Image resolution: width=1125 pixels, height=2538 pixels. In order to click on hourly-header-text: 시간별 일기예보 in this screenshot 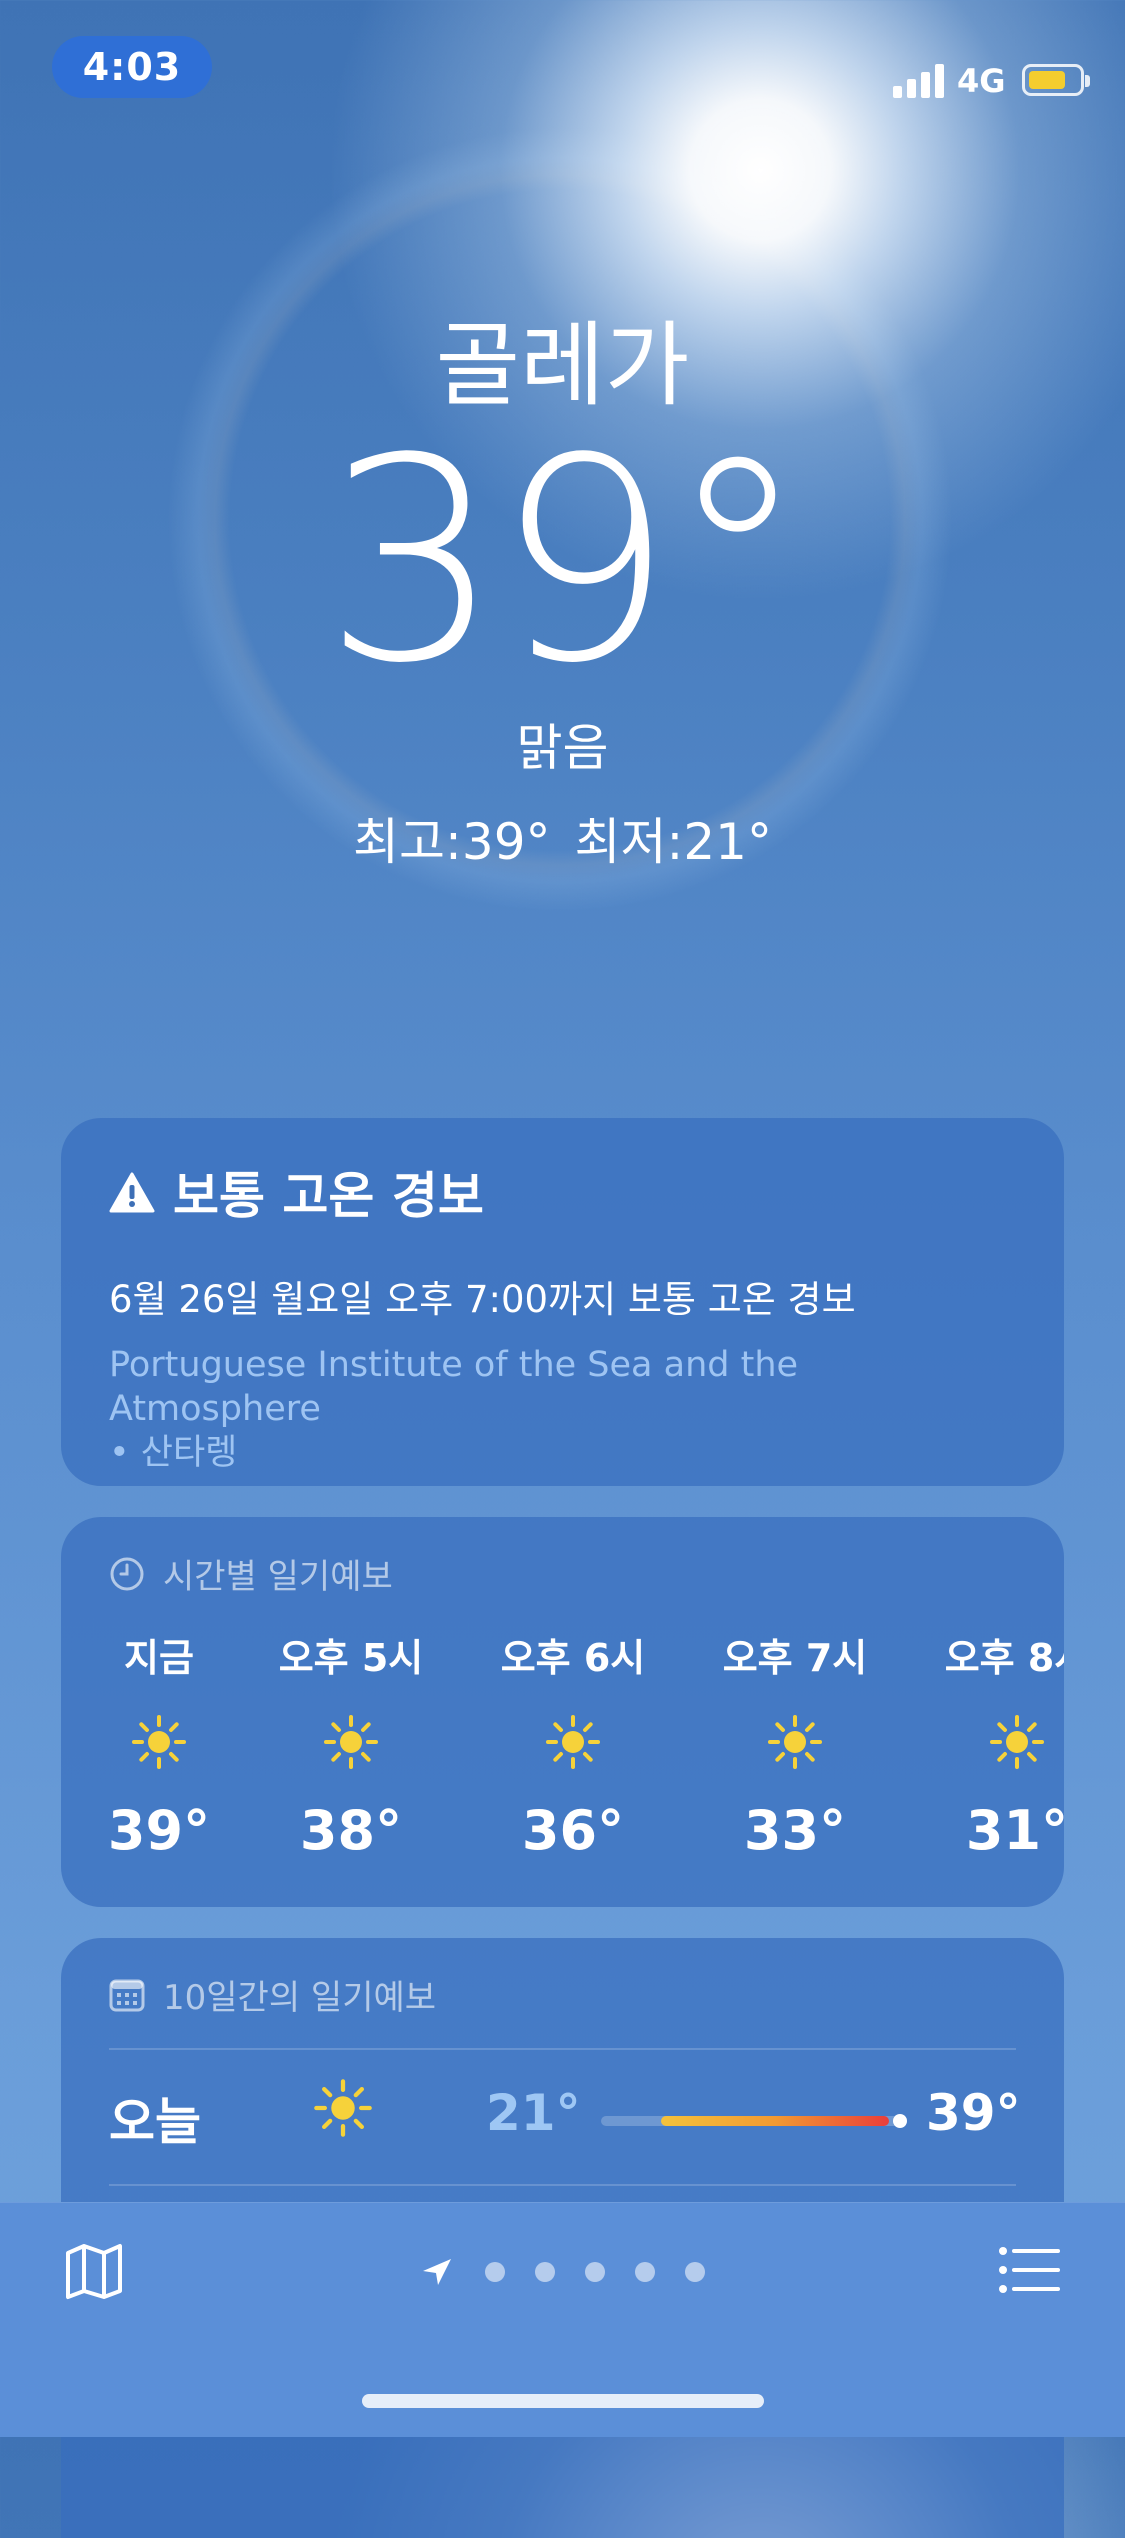, I will do `click(278, 1577)`.